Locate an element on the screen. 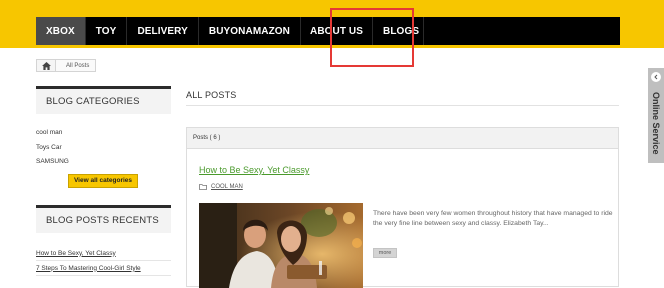 This screenshot has width=664, height=288. breadcrumb: All Posts is located at coordinates (66, 65).